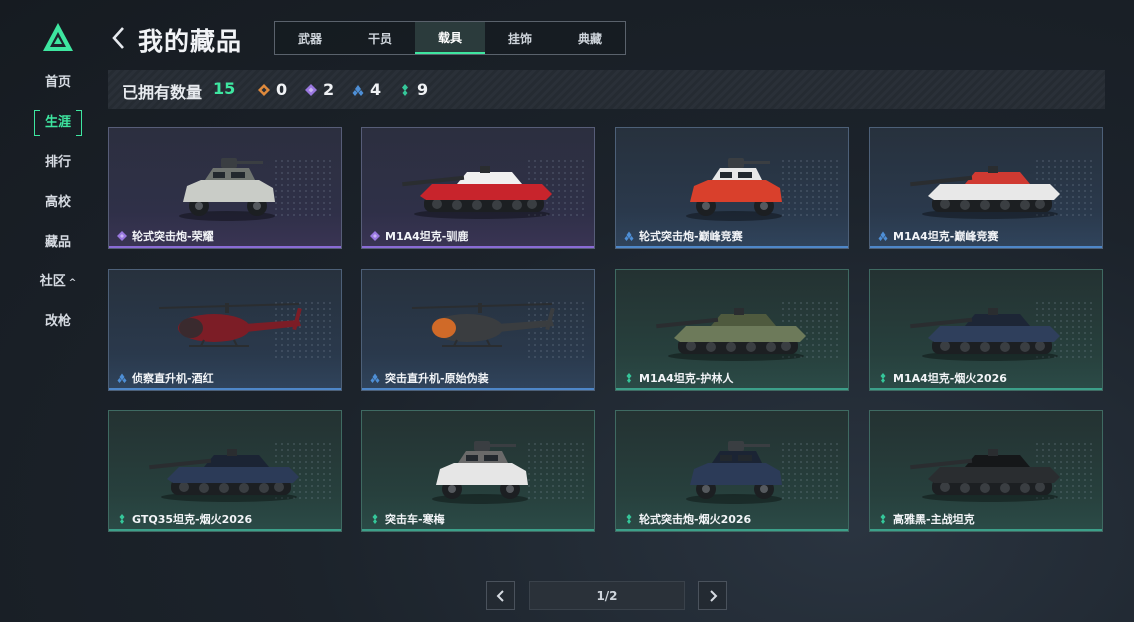 The image size is (1134, 622). I want to click on card-label: M1A4坦克-烟火2026, so click(942, 378).